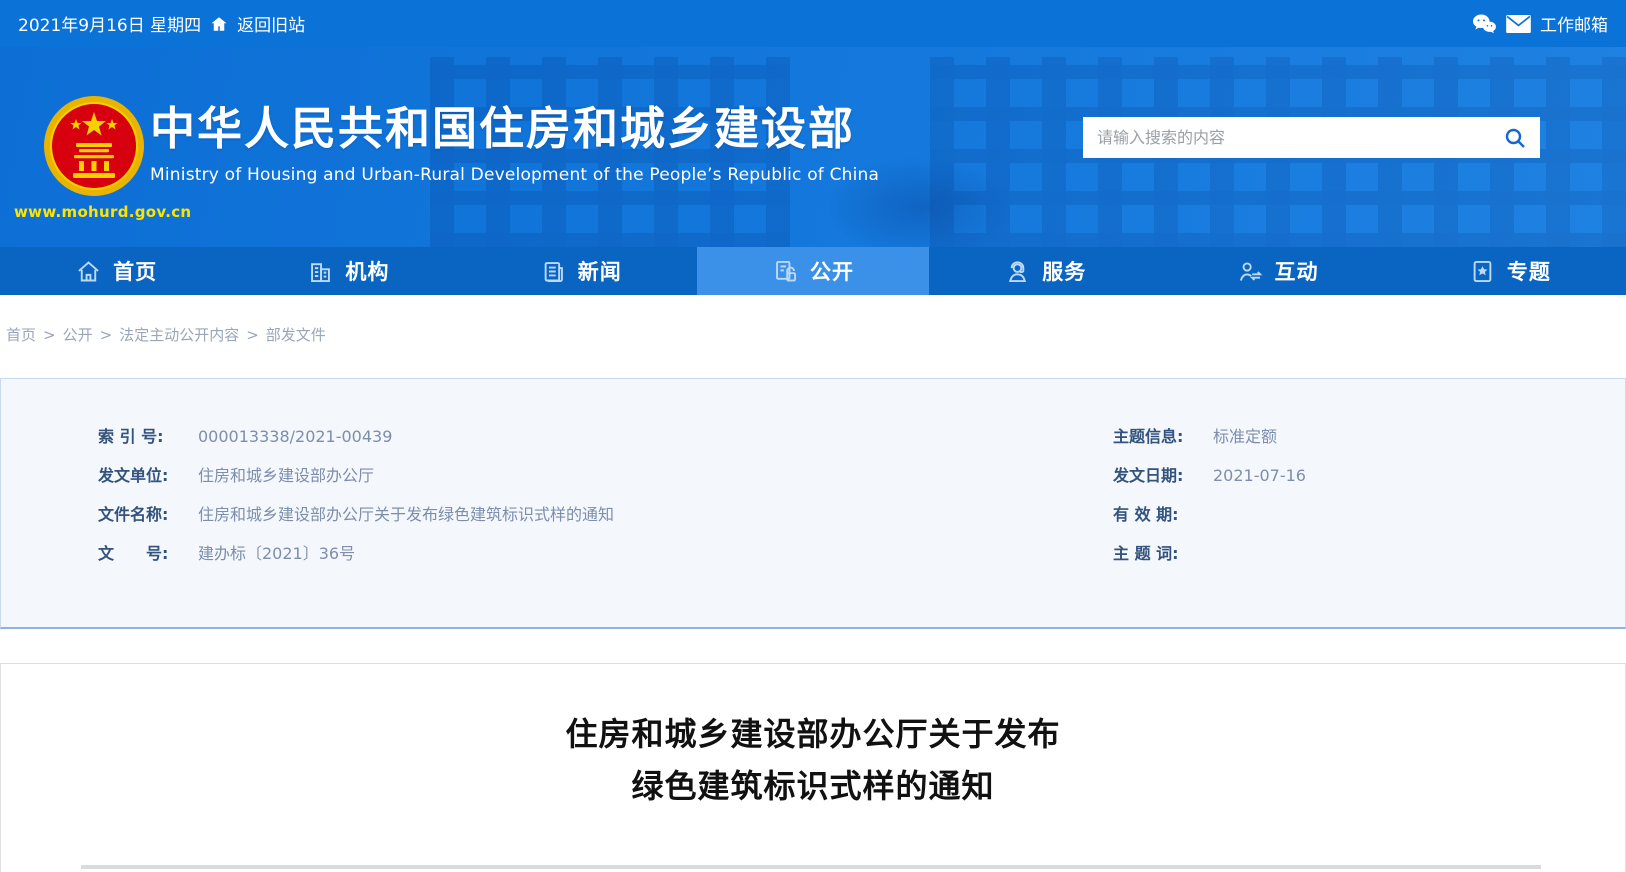  I want to click on organization-icon, so click(320, 271).